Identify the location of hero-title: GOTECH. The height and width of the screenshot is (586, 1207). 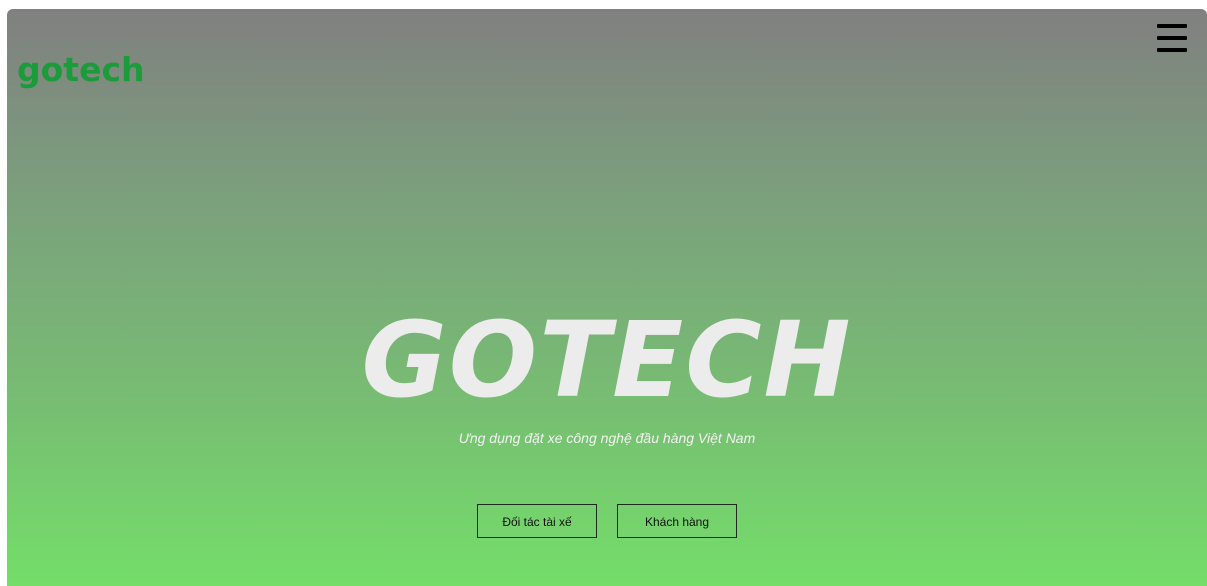
(607, 360).